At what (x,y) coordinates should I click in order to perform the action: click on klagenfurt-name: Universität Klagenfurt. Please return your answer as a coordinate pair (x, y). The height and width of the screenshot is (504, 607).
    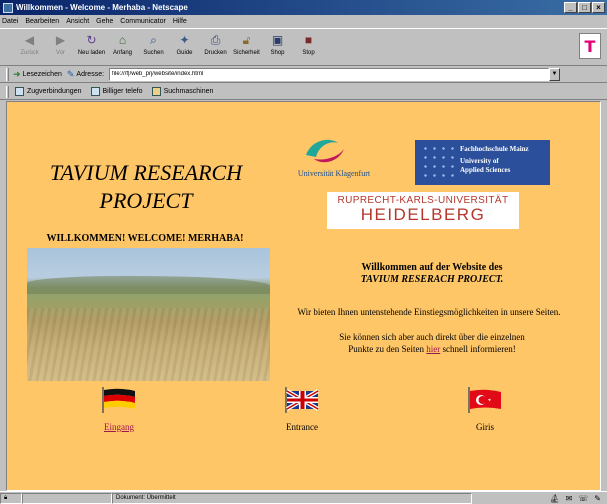
    Looking at the image, I should click on (334, 173).